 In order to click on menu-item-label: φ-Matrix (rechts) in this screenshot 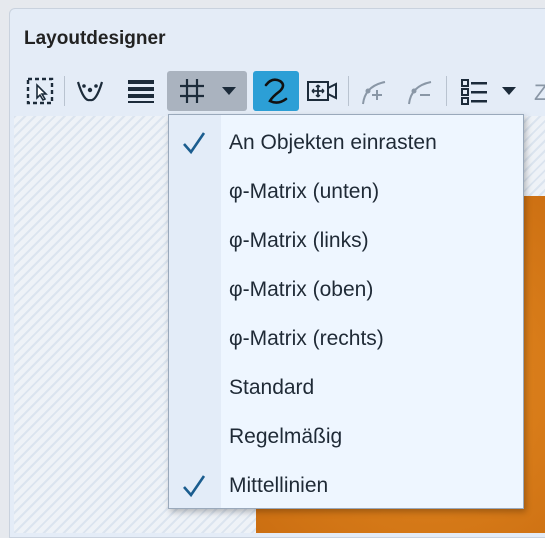, I will do `click(306, 338)`.